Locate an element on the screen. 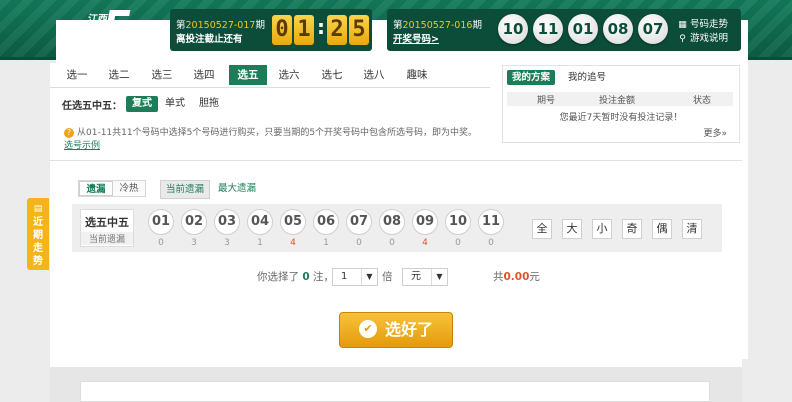 The height and width of the screenshot is (402, 792). trend-link: ▦ 号码走势 is located at coordinates (703, 25).